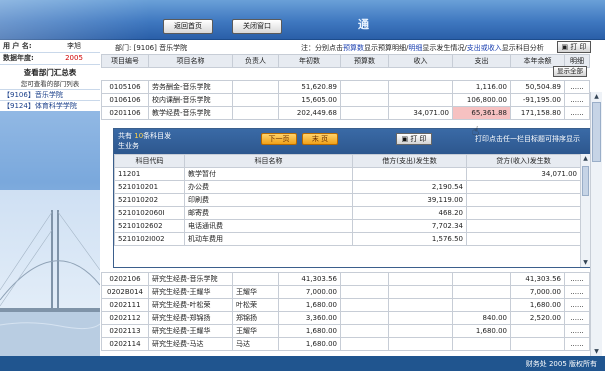  I want to click on cell-name: 研究生经费-王耀华, so click(190, 292).